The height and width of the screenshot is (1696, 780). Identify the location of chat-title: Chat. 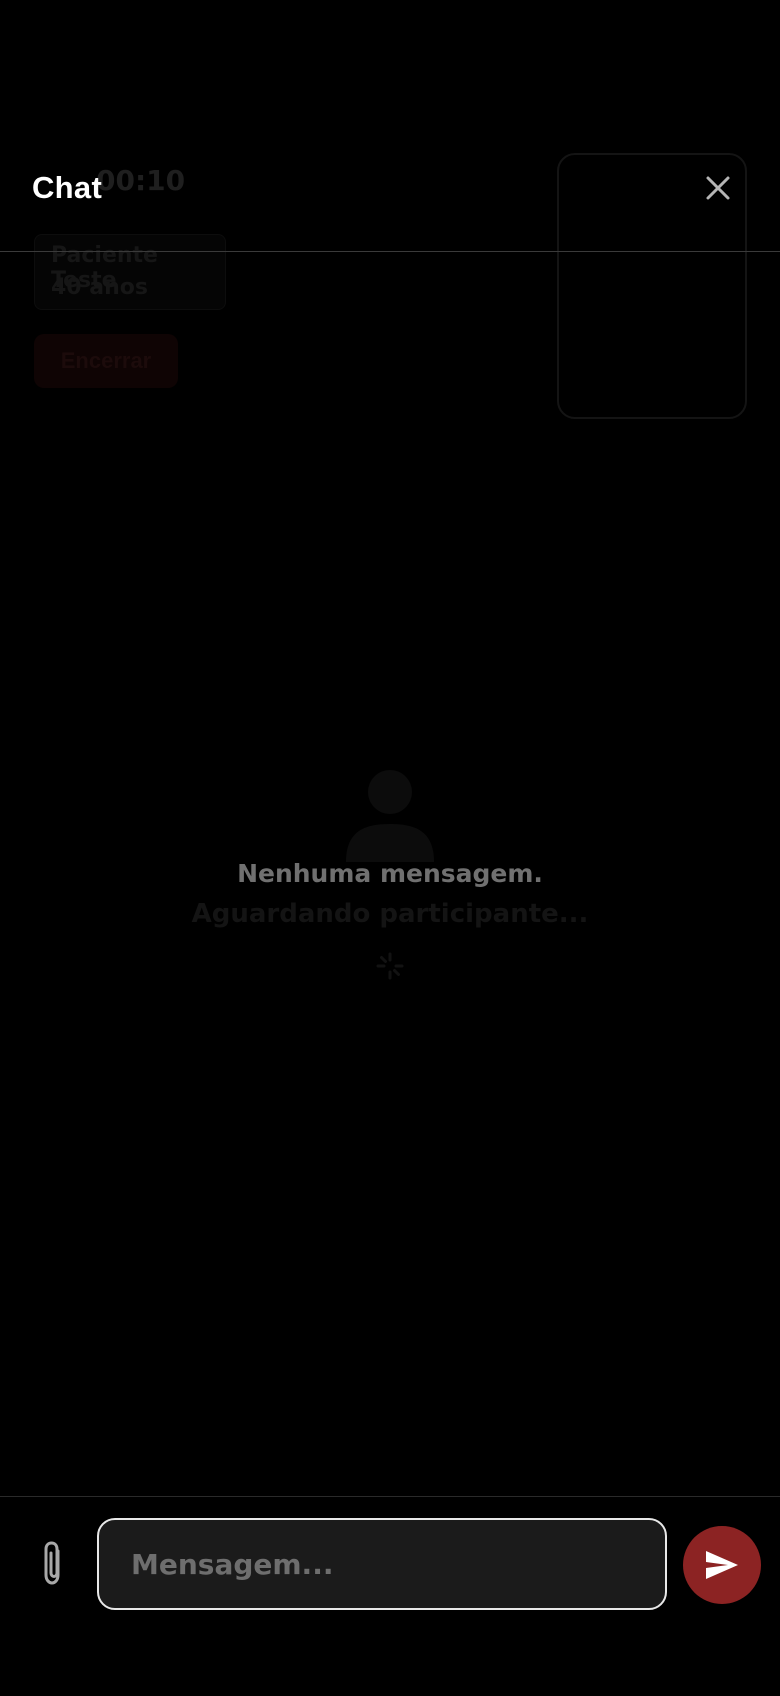
(67, 187).